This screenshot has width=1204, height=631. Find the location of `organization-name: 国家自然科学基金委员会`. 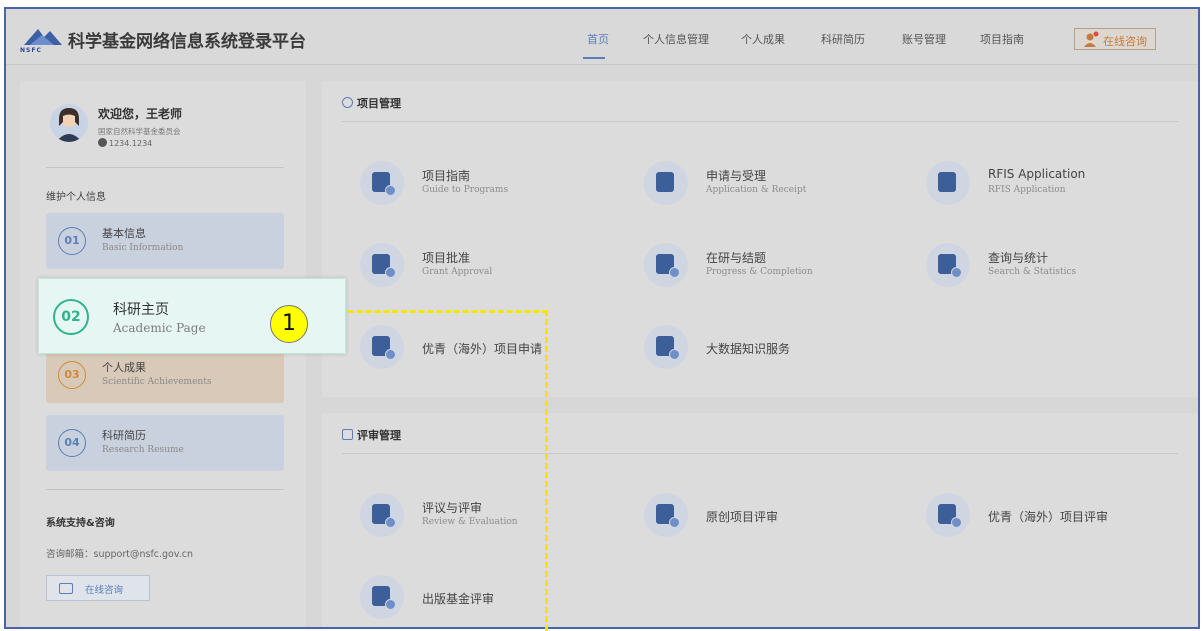

organization-name: 国家自然科学基金委员会 is located at coordinates (139, 131).